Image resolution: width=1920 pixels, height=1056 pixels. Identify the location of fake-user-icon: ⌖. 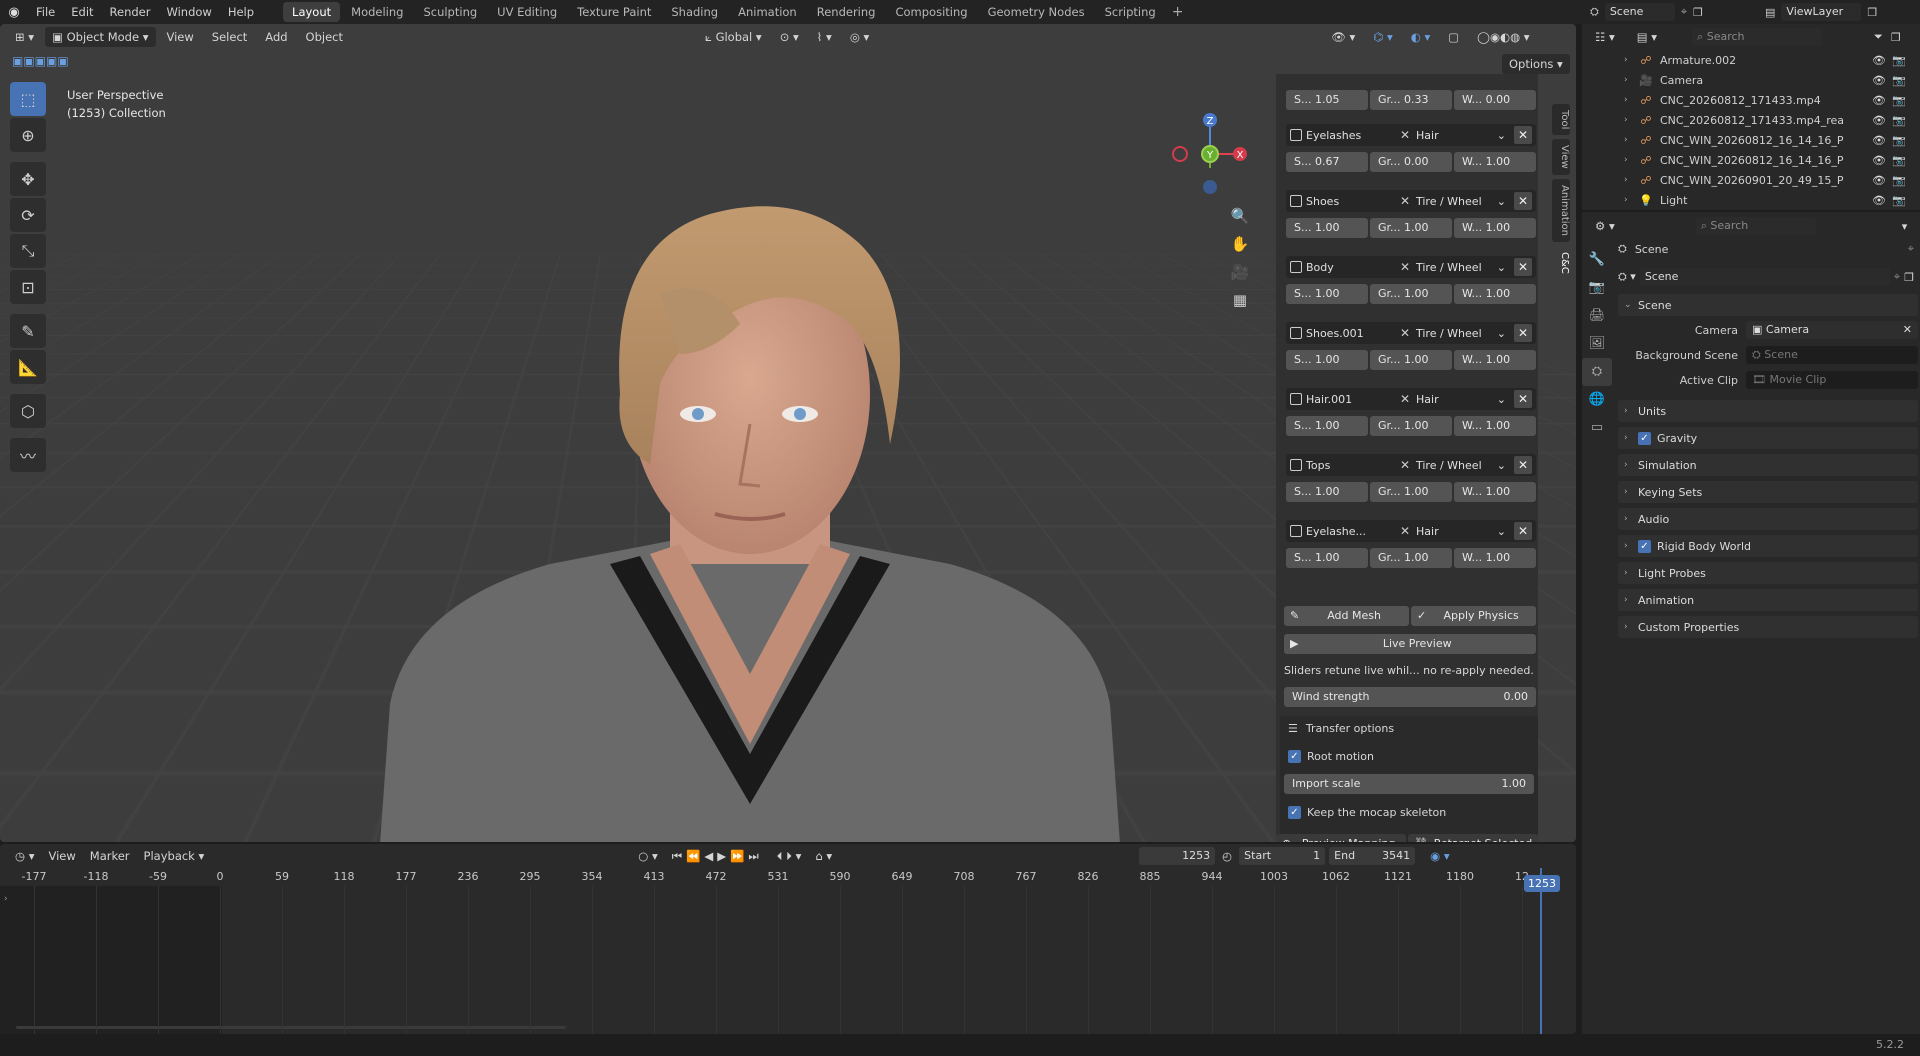
(1897, 277).